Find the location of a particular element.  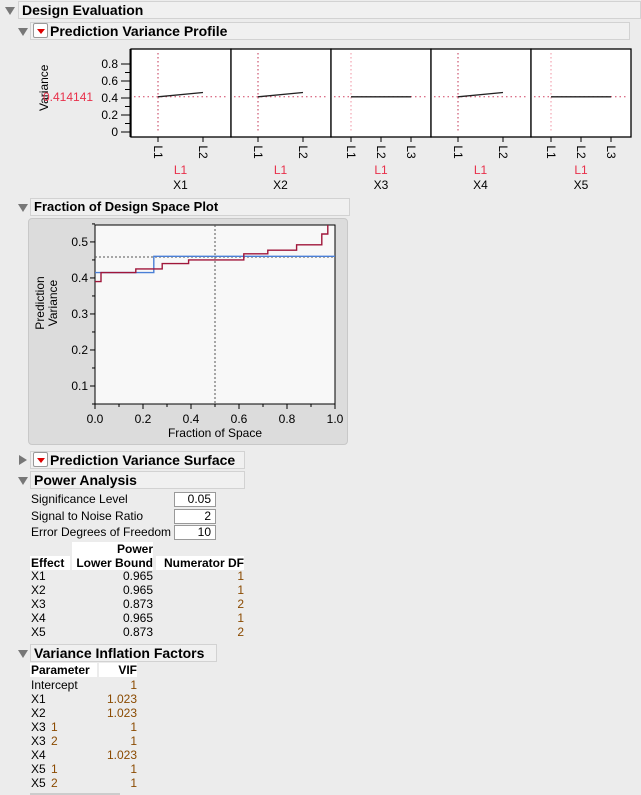

y-tick-label: 0.3 is located at coordinates (79, 313).